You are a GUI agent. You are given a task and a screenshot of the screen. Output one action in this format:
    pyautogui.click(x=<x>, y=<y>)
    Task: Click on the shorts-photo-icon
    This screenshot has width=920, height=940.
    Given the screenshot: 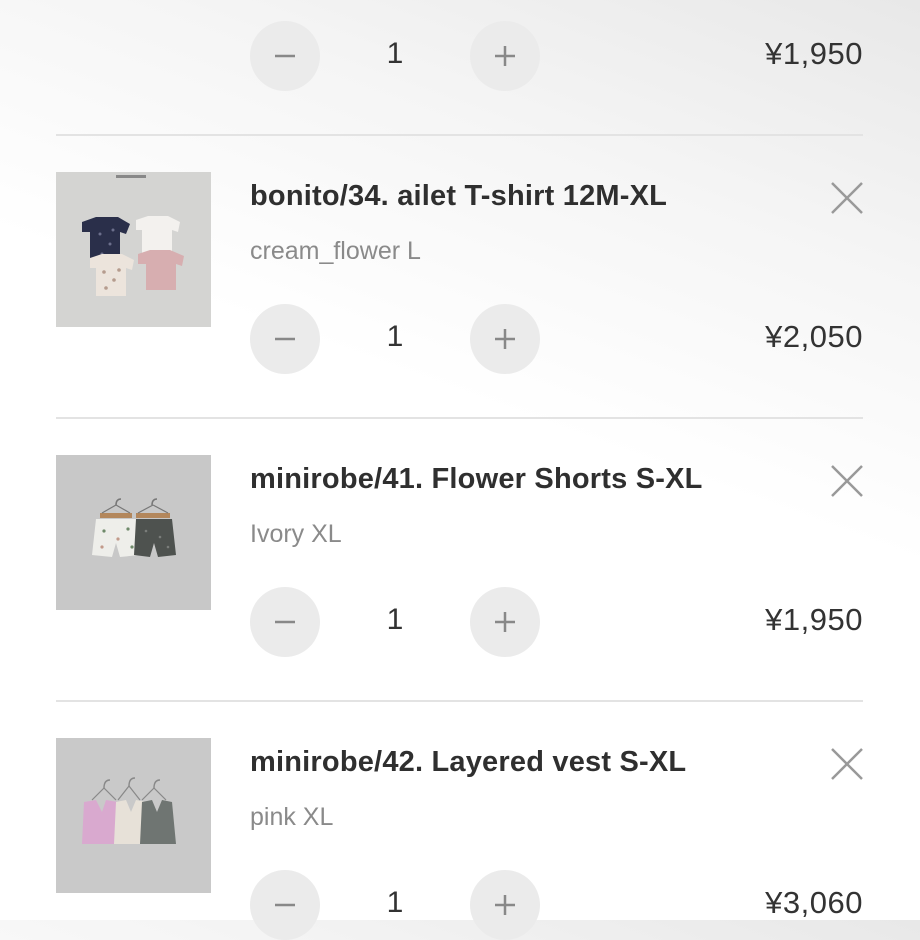 What is the action you would take?
    pyautogui.click(x=133, y=532)
    